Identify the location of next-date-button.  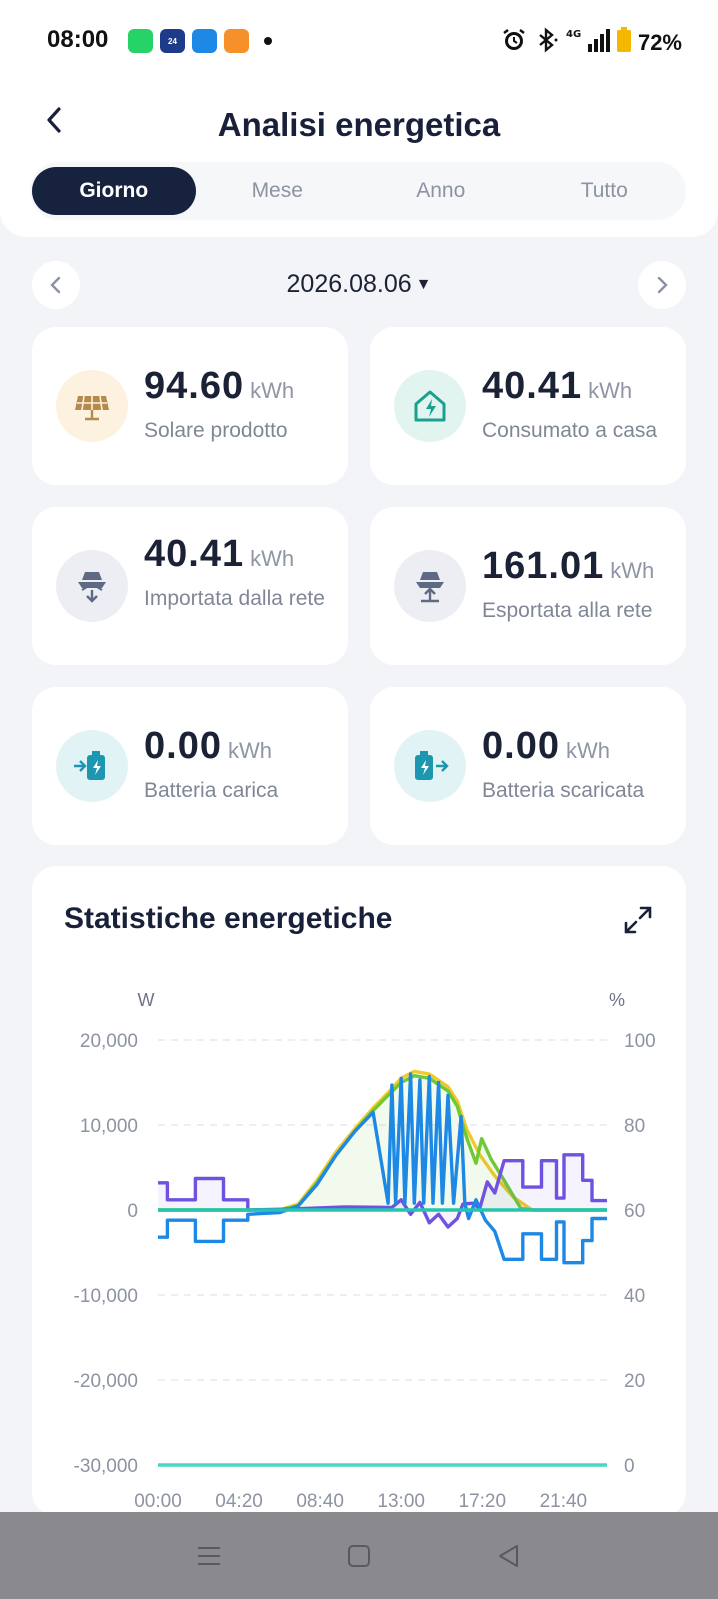
(662, 285).